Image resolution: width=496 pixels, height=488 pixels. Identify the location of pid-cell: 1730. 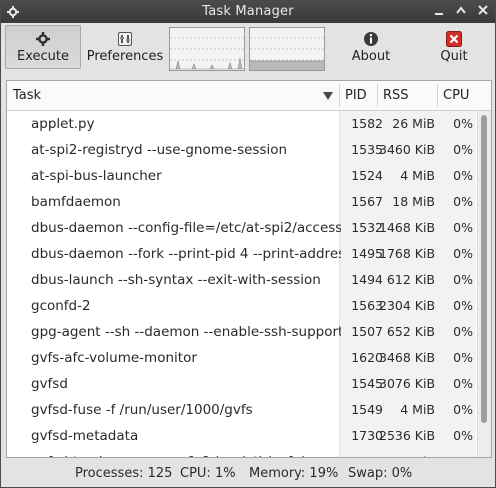
(367, 435).